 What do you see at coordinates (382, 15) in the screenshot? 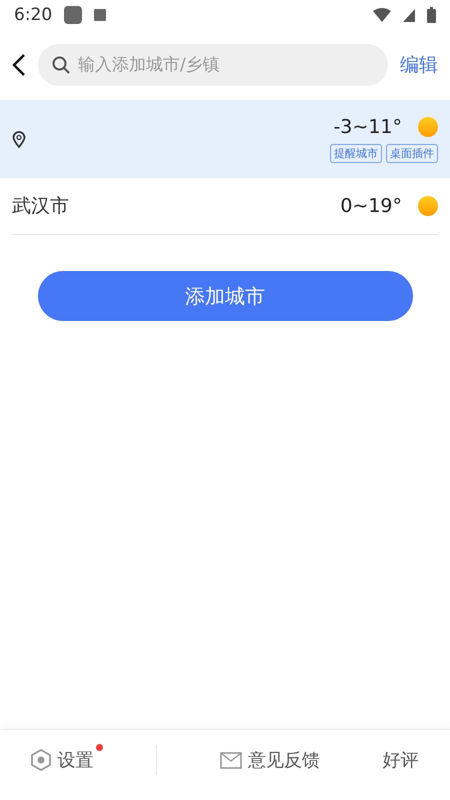
I see `wifi-icon` at bounding box center [382, 15].